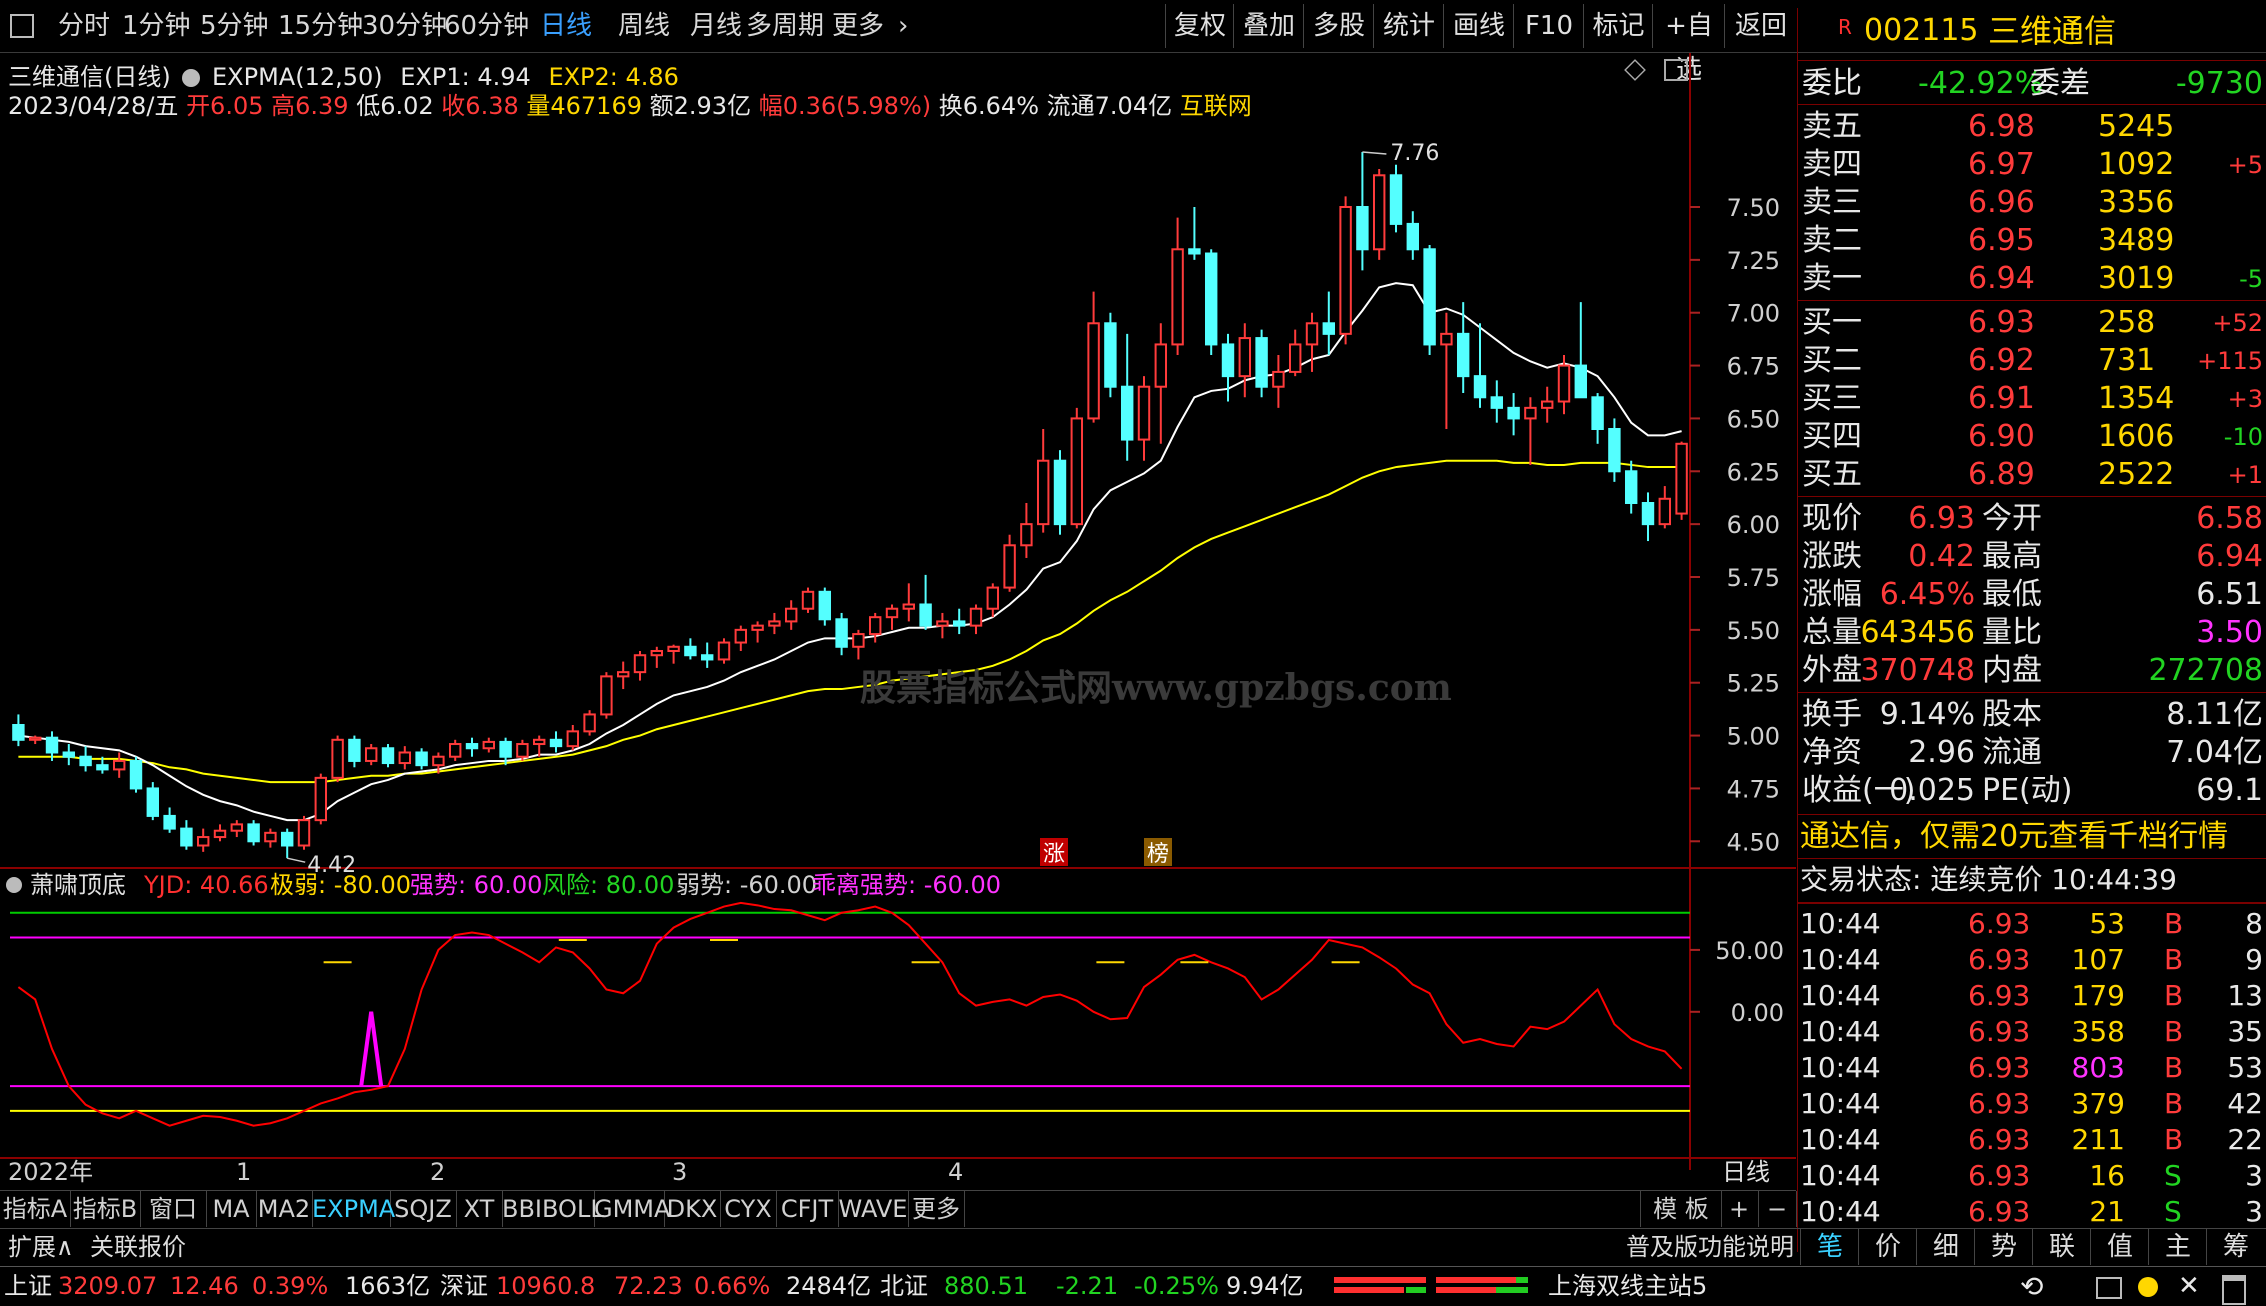 The height and width of the screenshot is (1306, 2266). Describe the element at coordinates (2032, 361) in the screenshot. I see `bid-row: 买二 6.92 731 +115` at that location.